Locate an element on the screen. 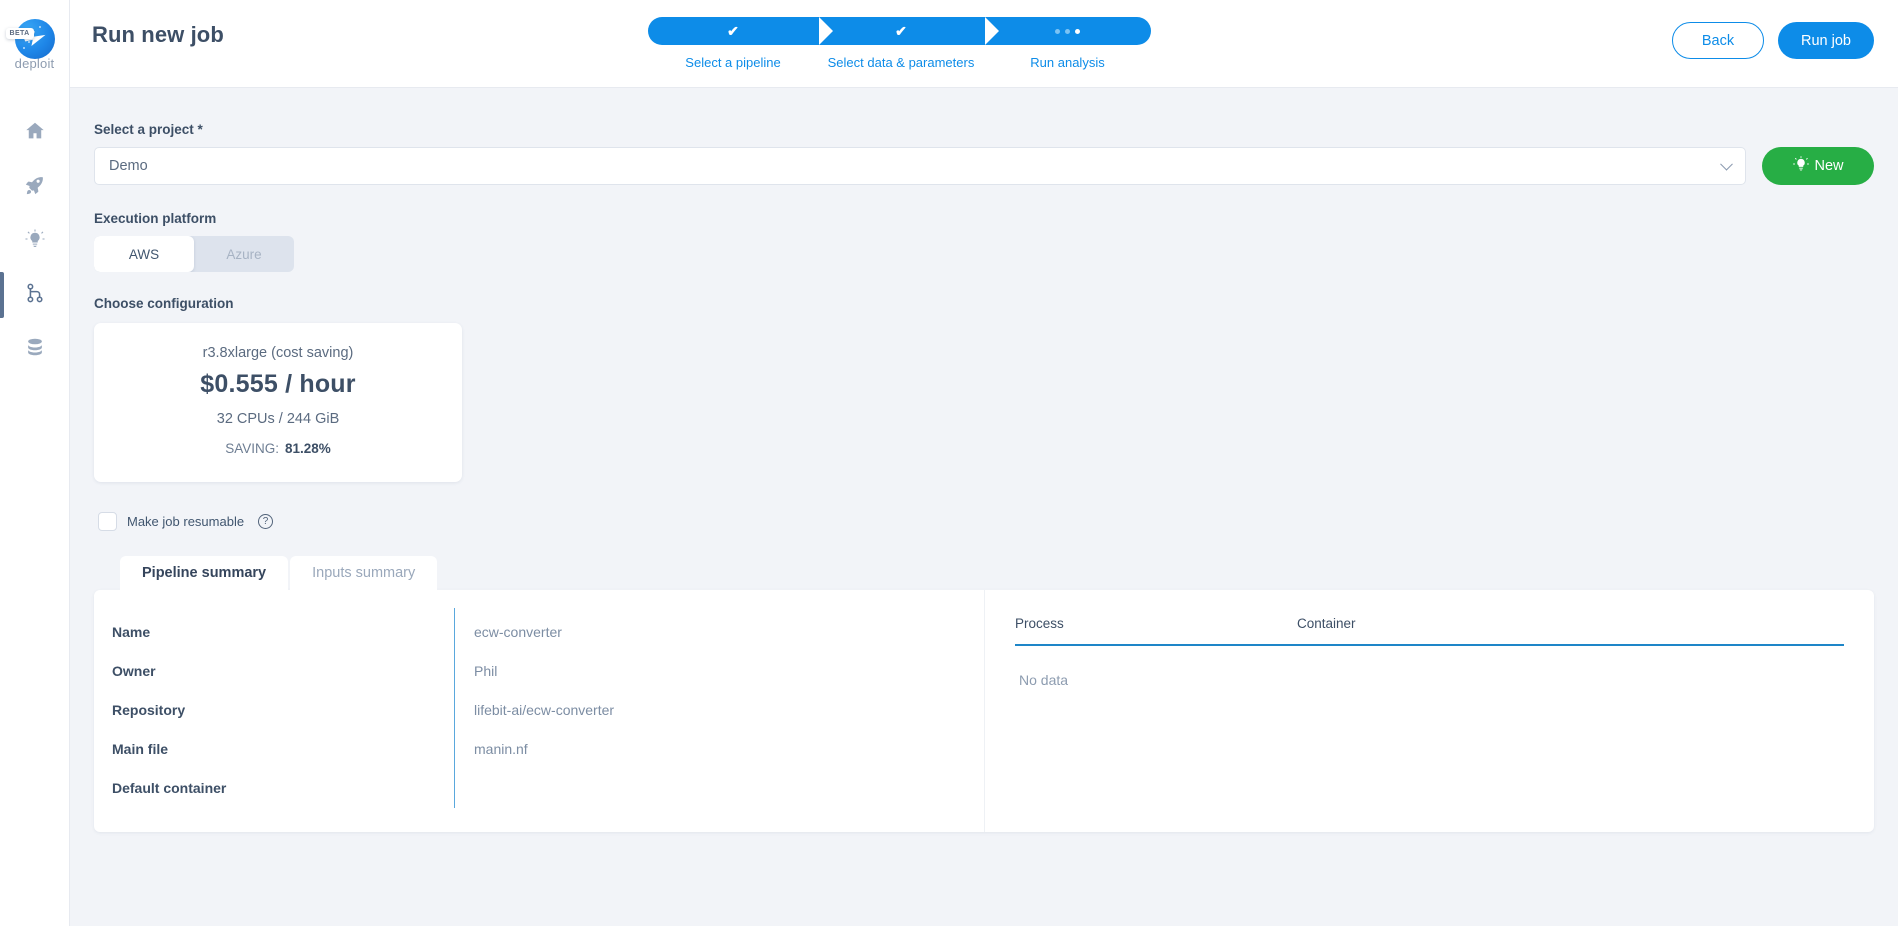 The height and width of the screenshot is (926, 1898). project-select: Demo is located at coordinates (920, 166).